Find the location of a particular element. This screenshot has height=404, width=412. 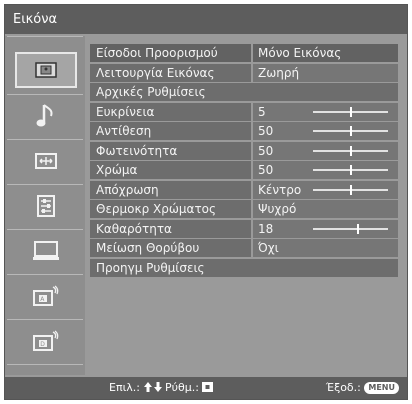

menu-row-label: Καθαρότητα is located at coordinates (170, 228).